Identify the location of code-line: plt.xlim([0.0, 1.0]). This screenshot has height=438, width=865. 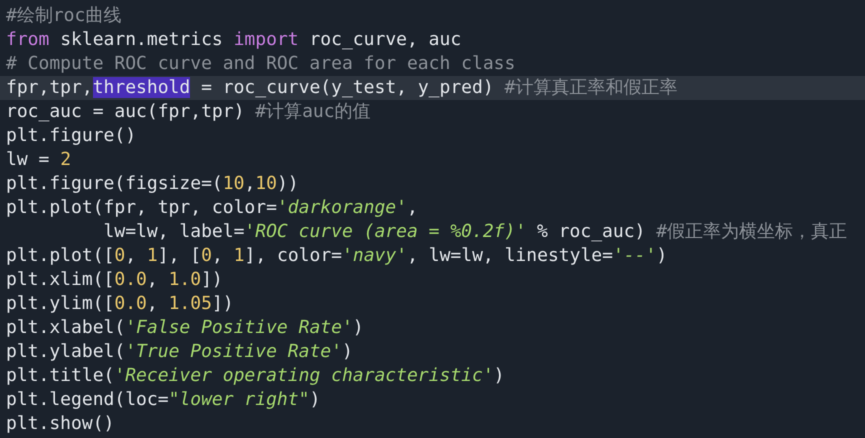
(114, 280).